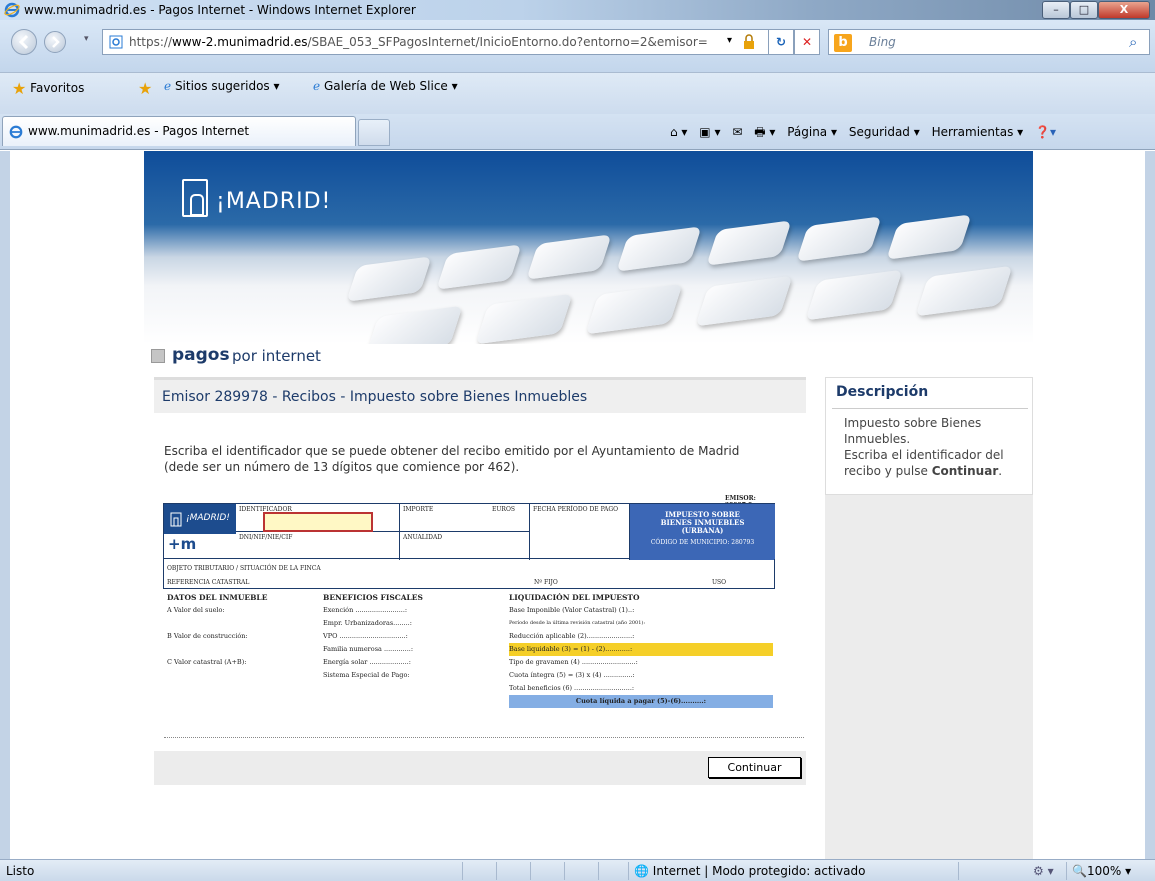 The image size is (1155, 881). I want to click on search-icon: ⌕, so click(1133, 42).